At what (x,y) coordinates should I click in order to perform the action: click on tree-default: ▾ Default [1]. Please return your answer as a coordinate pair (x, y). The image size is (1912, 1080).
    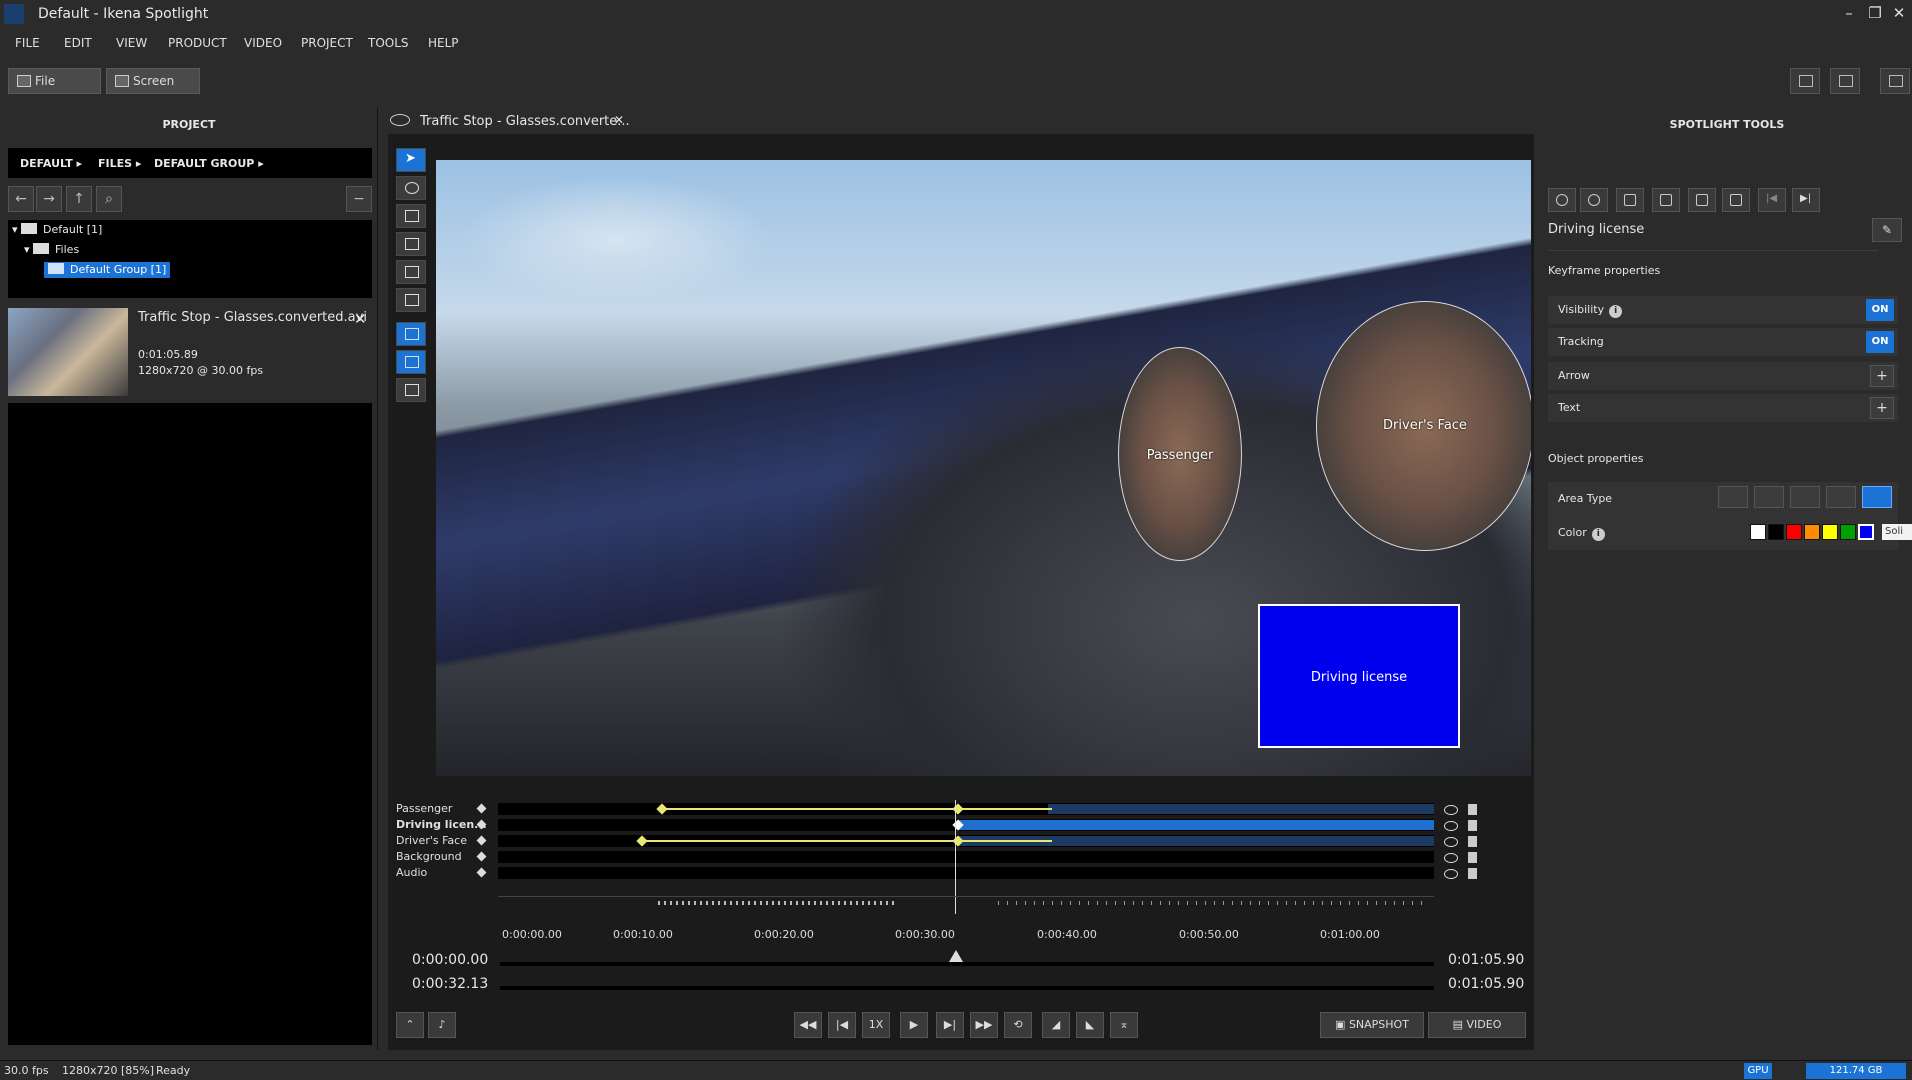
    Looking at the image, I should click on (57, 230).